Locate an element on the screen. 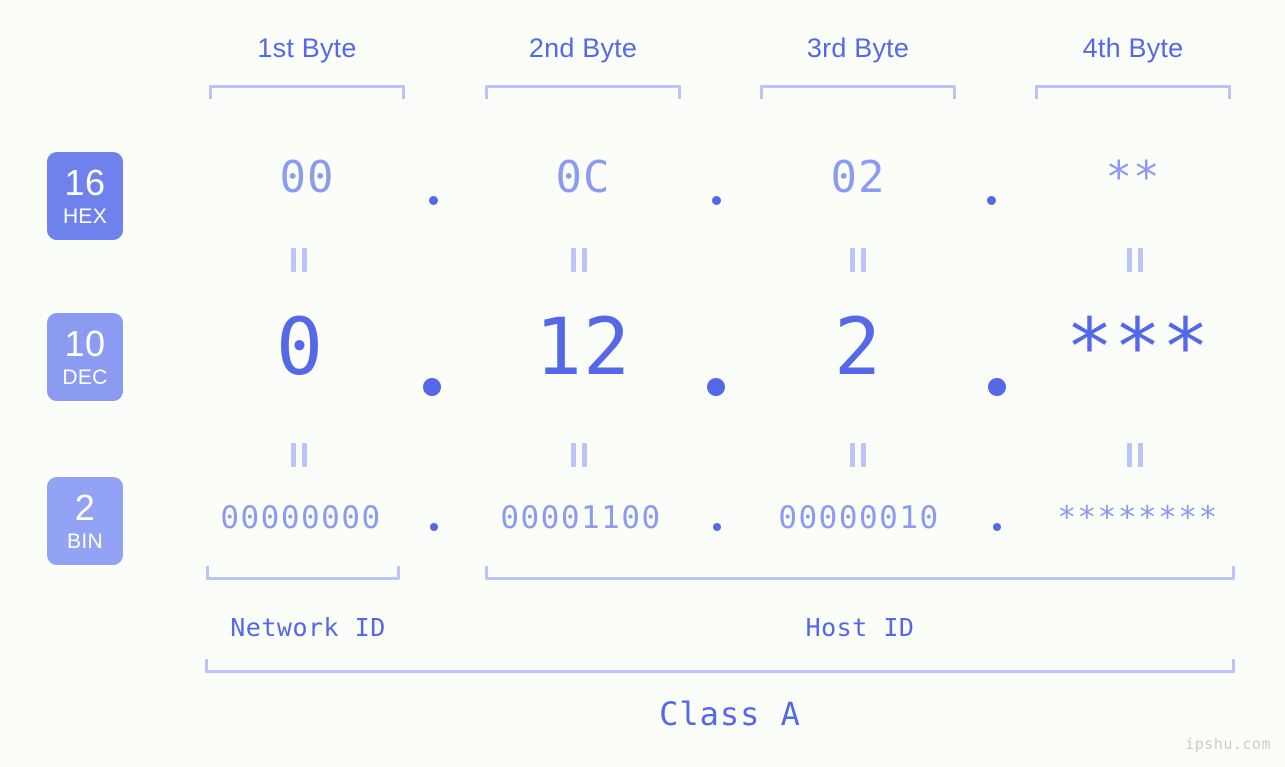 This screenshot has width=1285, height=767. base-badge-dec: 10 DEC is located at coordinates (85, 357).